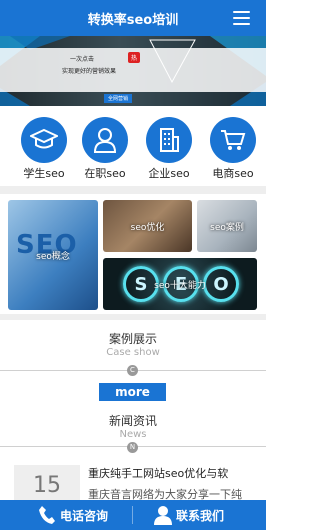 The height and width of the screenshot is (530, 320). What do you see at coordinates (241, 18) in the screenshot?
I see `hamburger-menu-icon` at bounding box center [241, 18].